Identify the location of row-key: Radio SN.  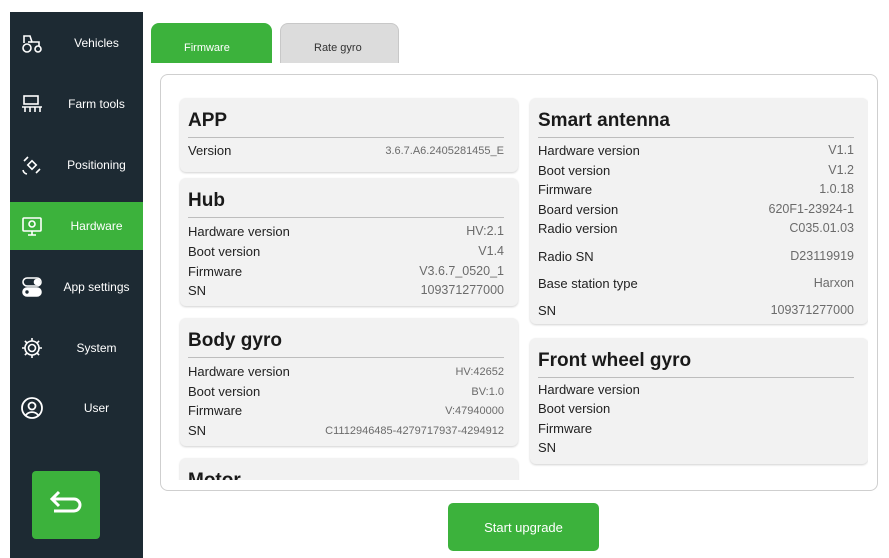
(566, 256).